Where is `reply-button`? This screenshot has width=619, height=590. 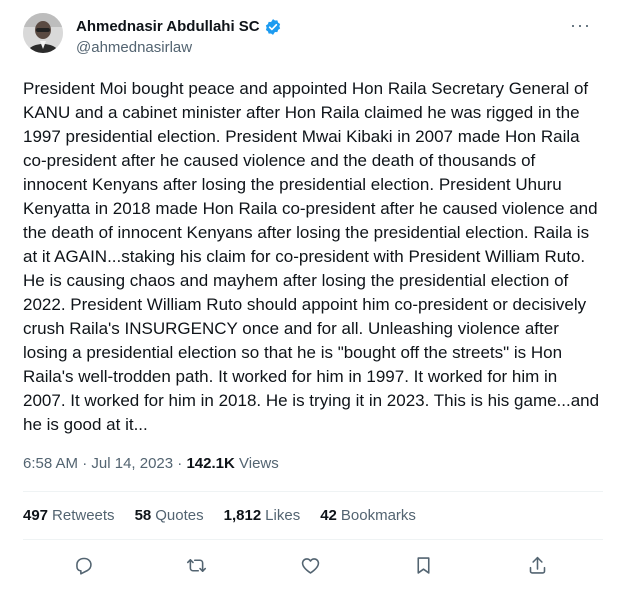 reply-button is located at coordinates (83, 565).